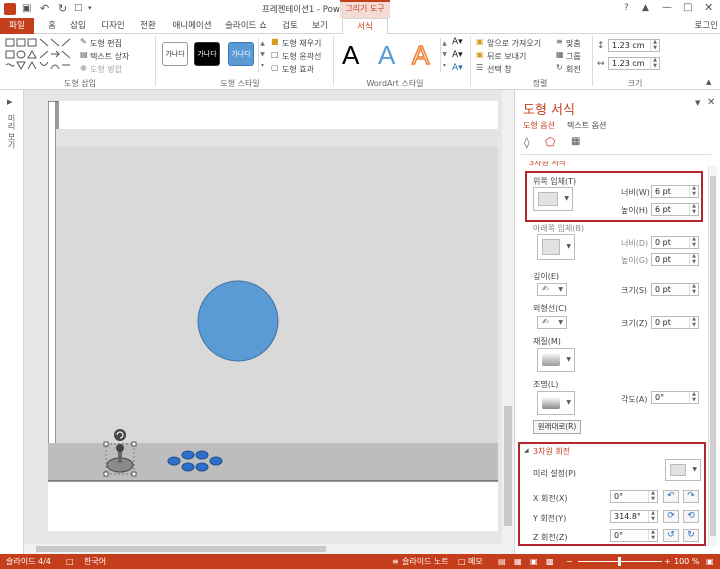  I want to click on y-rotation-input: 314.8° ▲ ▼, so click(634, 516).